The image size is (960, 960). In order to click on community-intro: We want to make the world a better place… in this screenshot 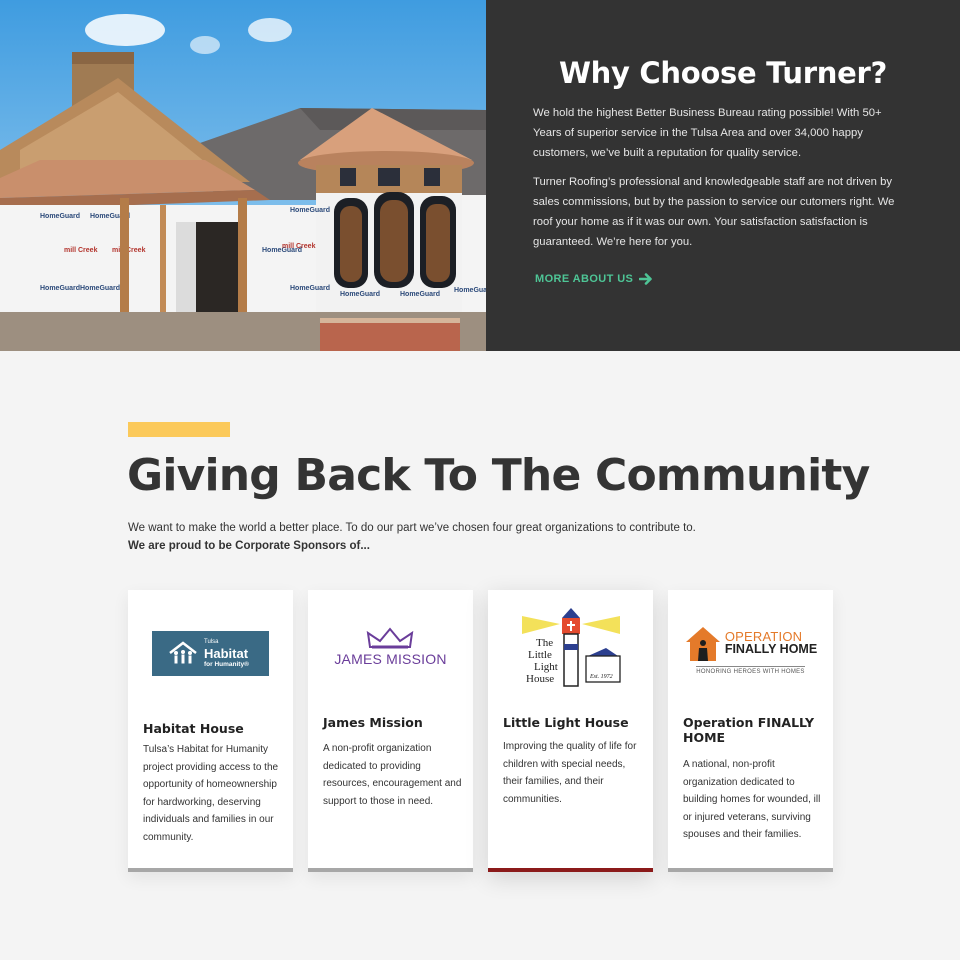, I will do `click(412, 537)`.